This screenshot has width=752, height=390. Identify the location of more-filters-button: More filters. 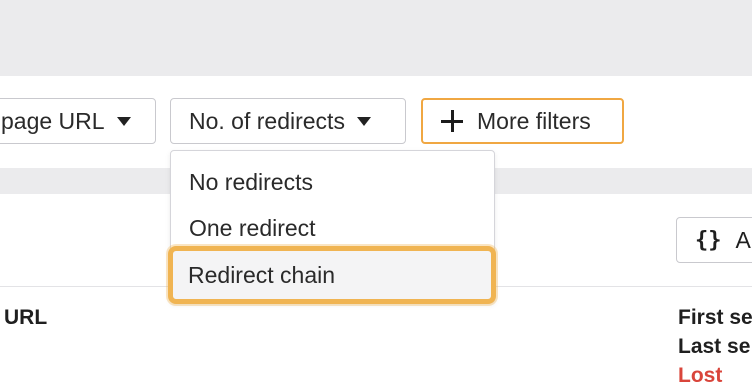
(522, 121).